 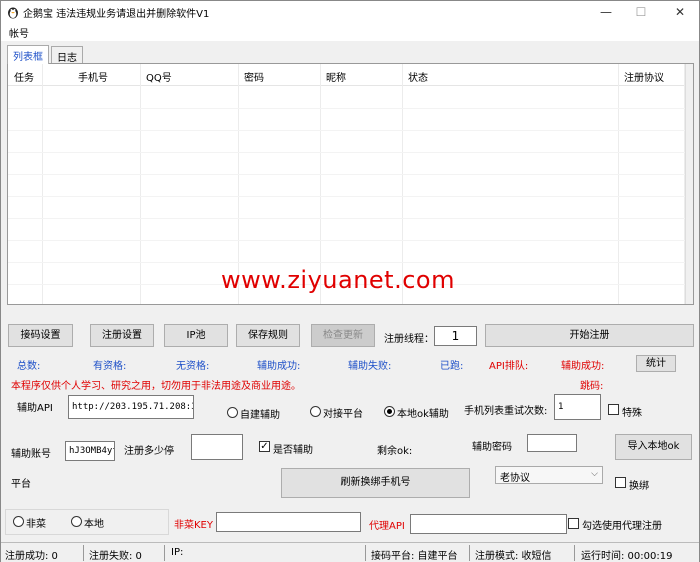 What do you see at coordinates (589, 335) in the screenshot?
I see `start-register-button: 开始注册` at bounding box center [589, 335].